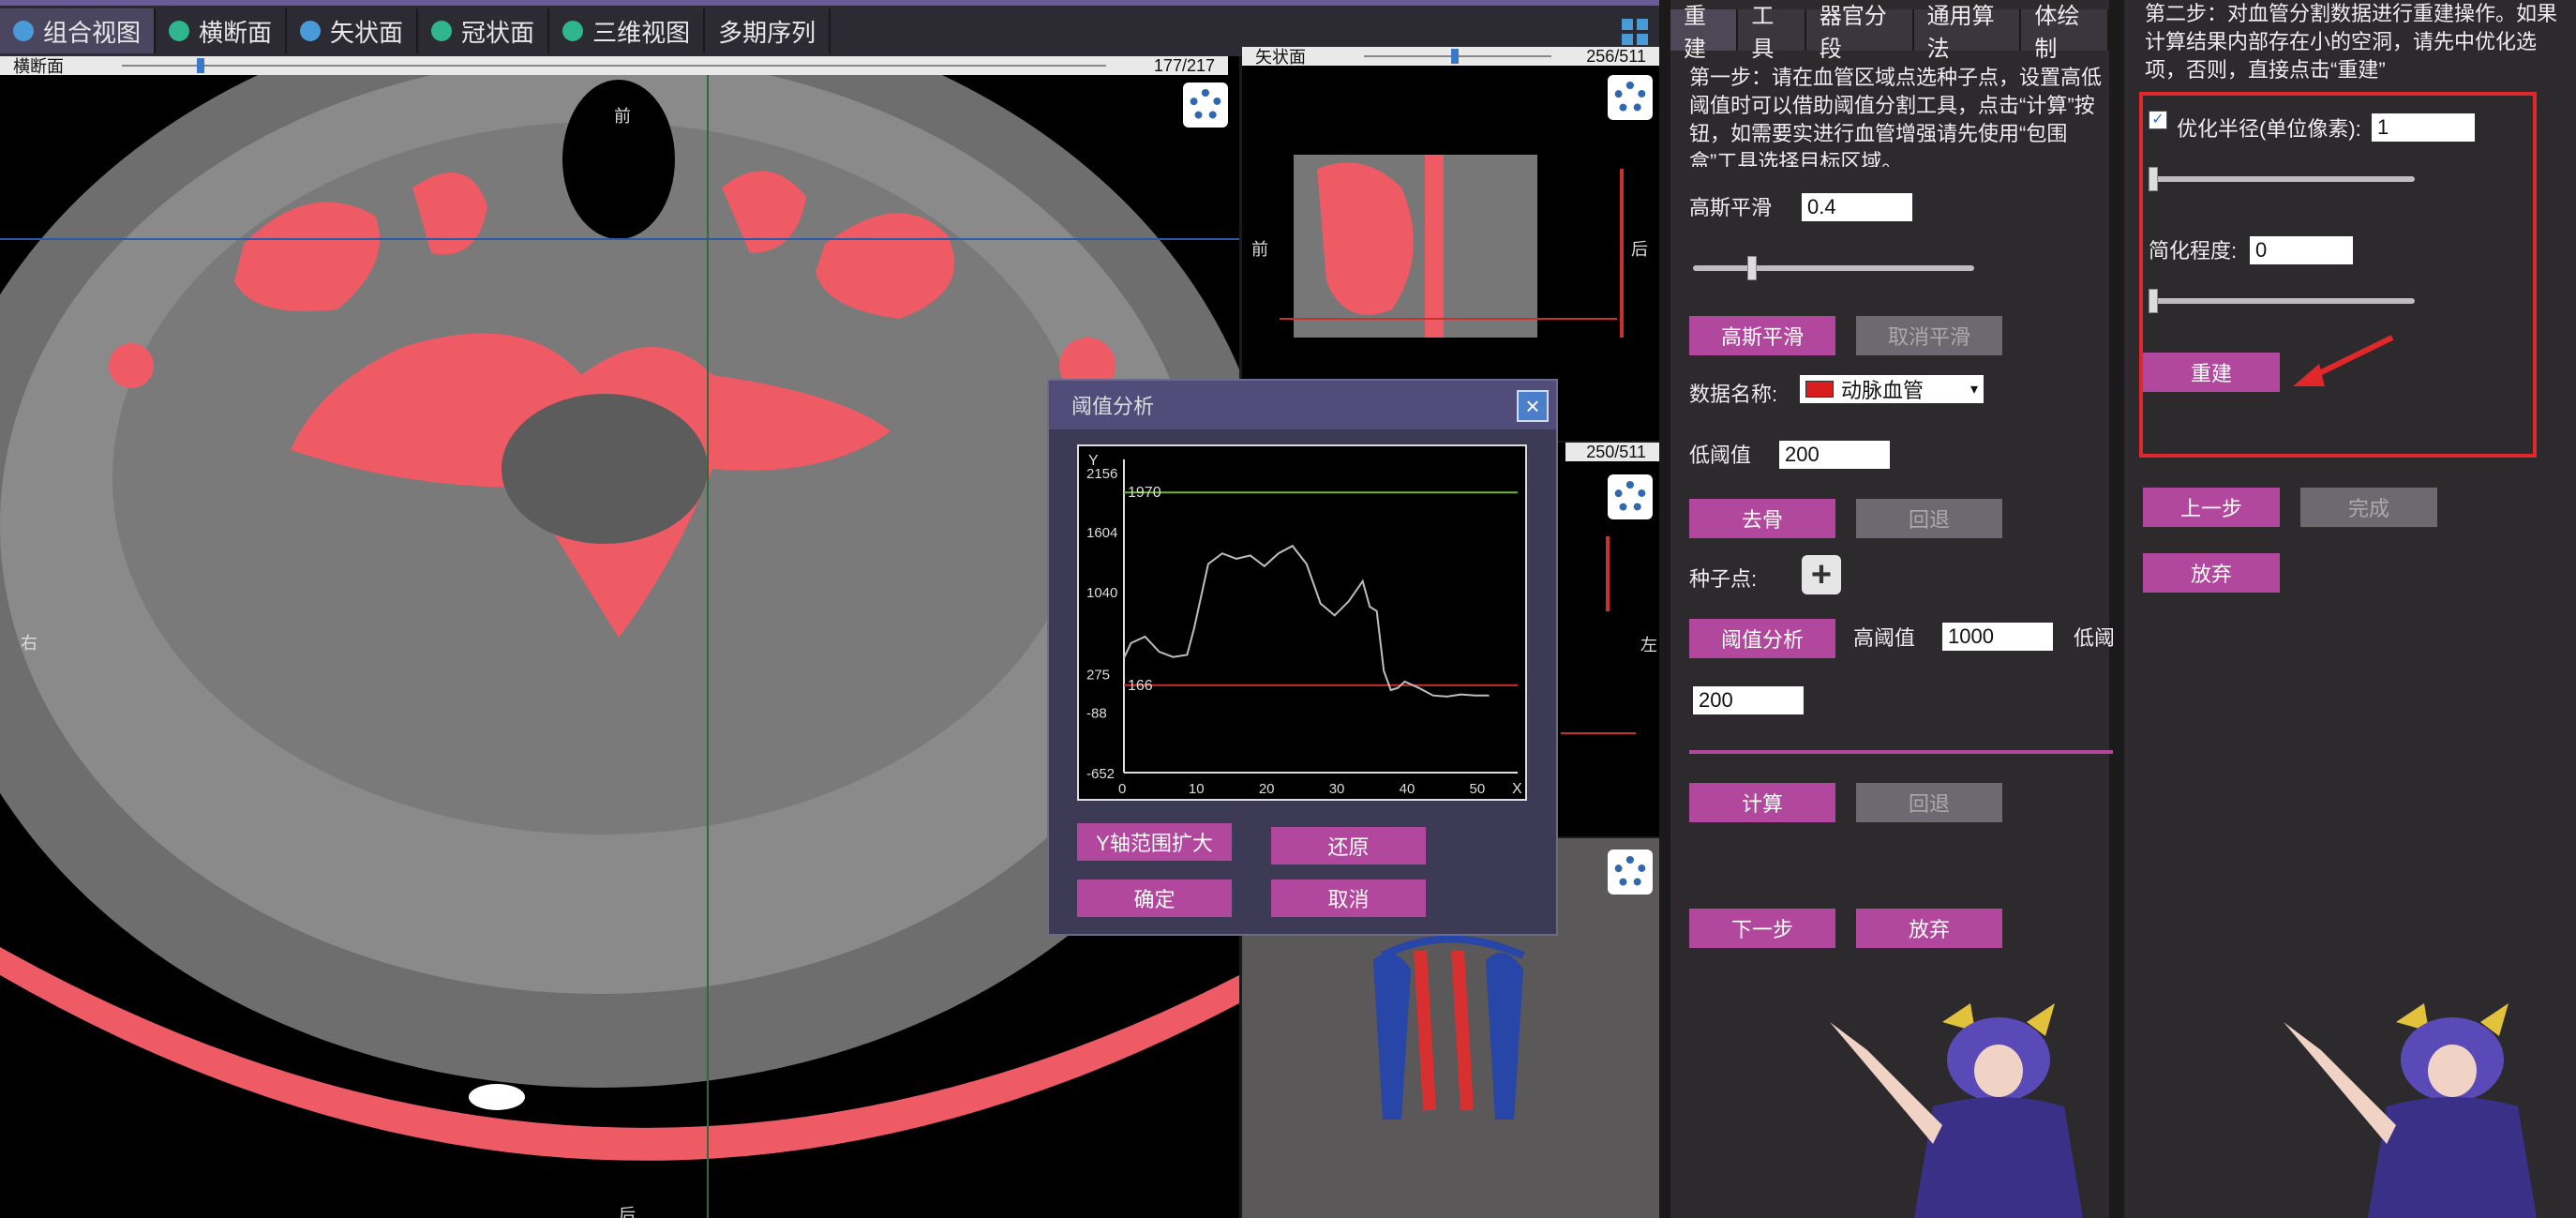  I want to click on tab-multi-phase: 多期序列, so click(768, 31).